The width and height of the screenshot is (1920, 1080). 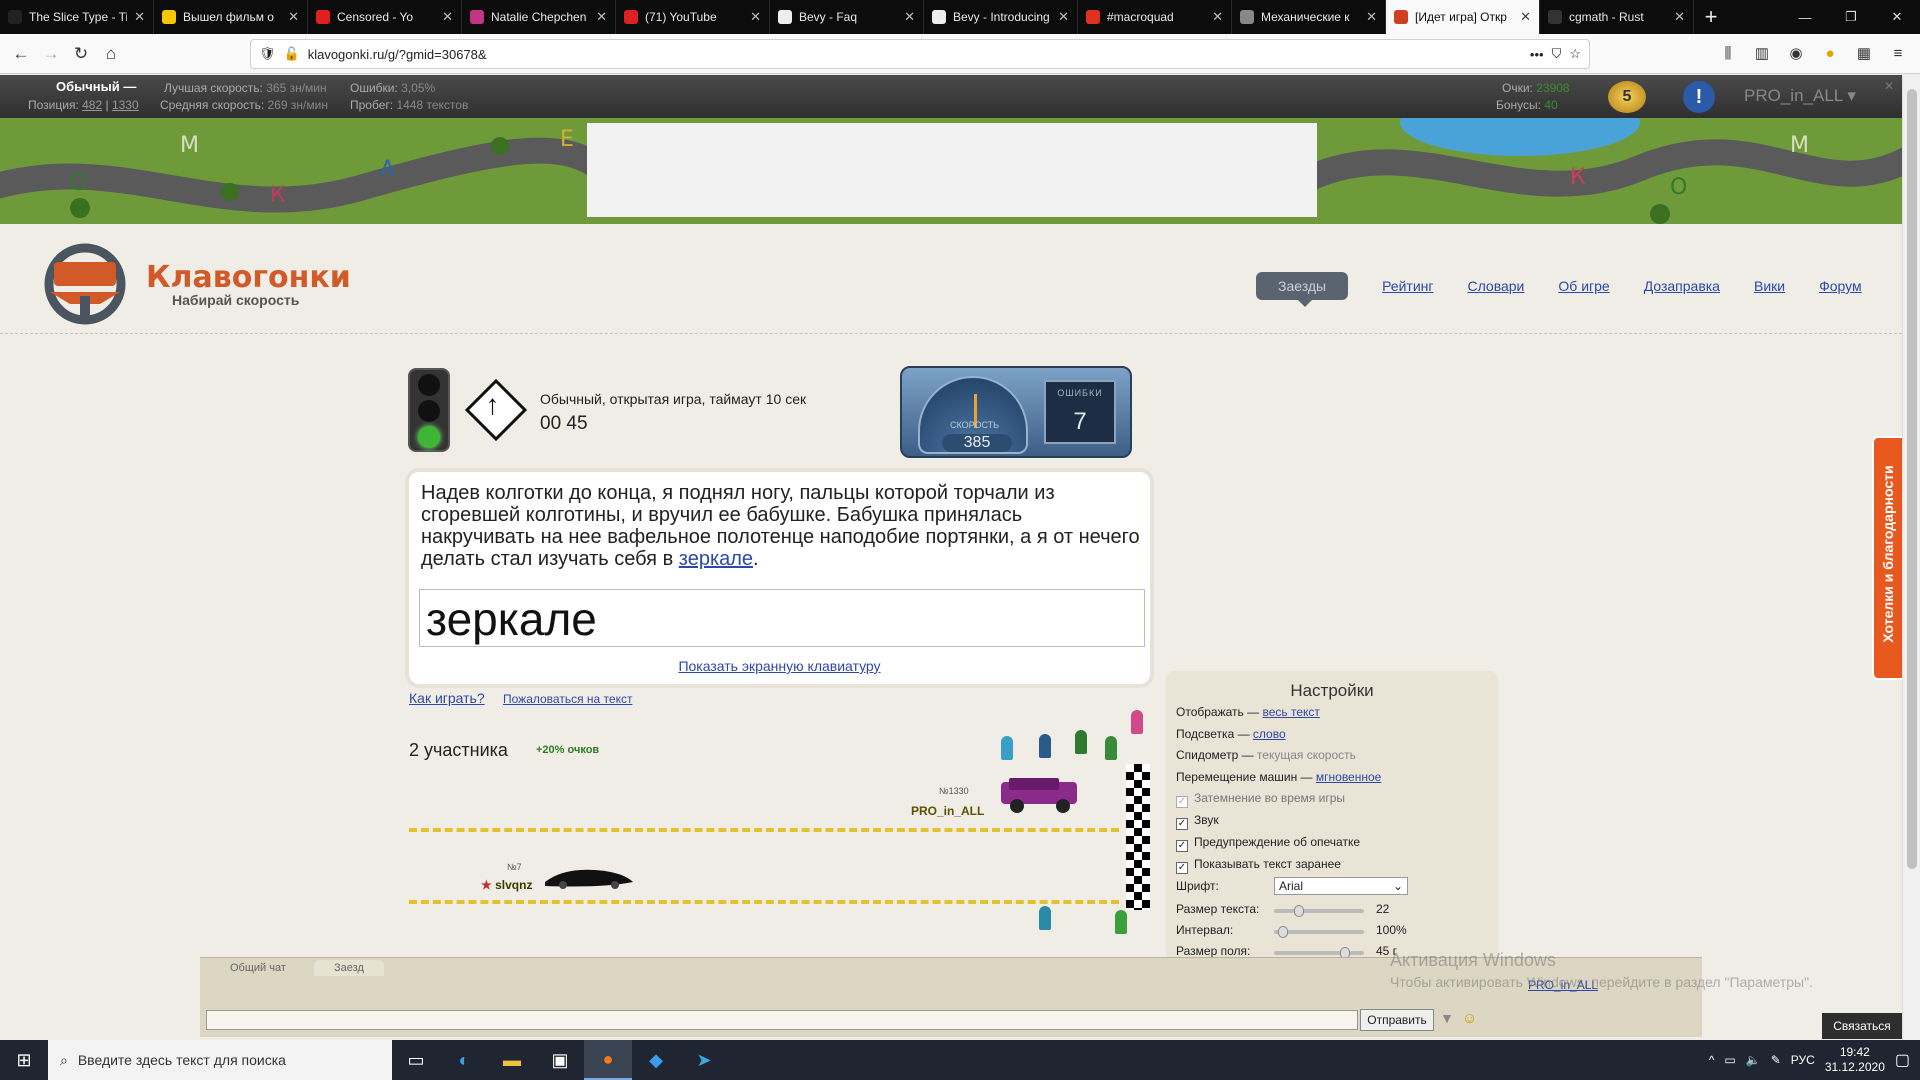 What do you see at coordinates (111, 54) in the screenshot?
I see `home-icon: ⌂` at bounding box center [111, 54].